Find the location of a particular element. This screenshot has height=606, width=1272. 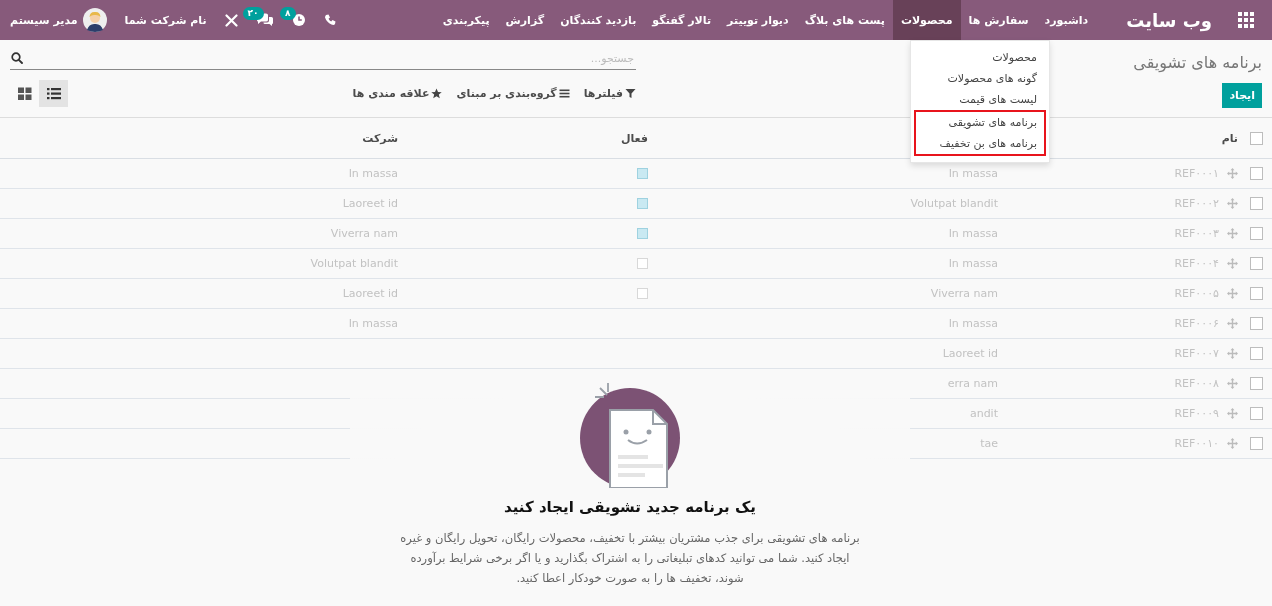

menu-item: سفارش ها is located at coordinates (998, 20).